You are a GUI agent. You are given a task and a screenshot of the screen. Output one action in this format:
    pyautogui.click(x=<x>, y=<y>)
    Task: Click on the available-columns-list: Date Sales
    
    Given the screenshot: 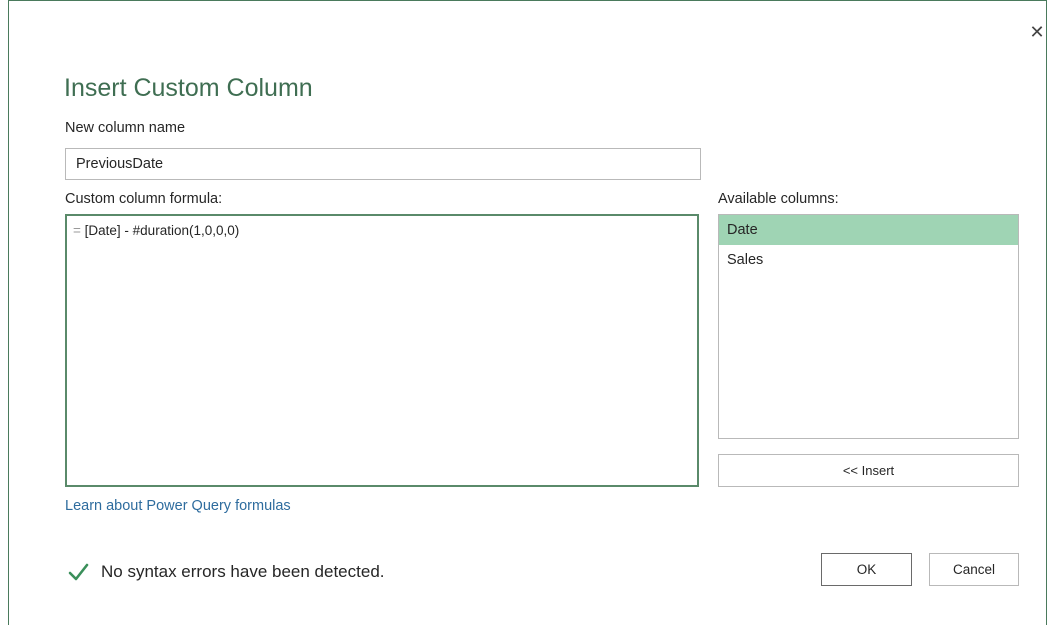 What is the action you would take?
    pyautogui.click(x=868, y=326)
    